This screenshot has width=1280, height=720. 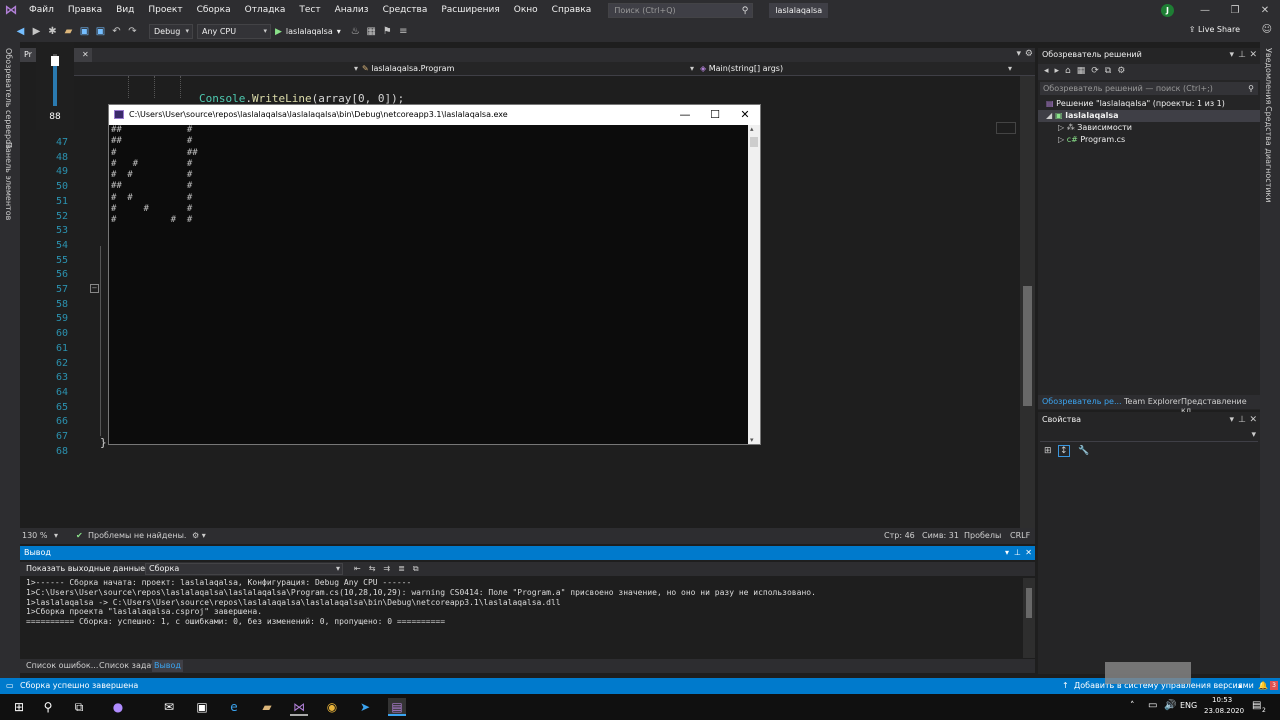 What do you see at coordinates (199, 535) in the screenshot?
I see `code-cleanup-icon: ⚙ ▾` at bounding box center [199, 535].